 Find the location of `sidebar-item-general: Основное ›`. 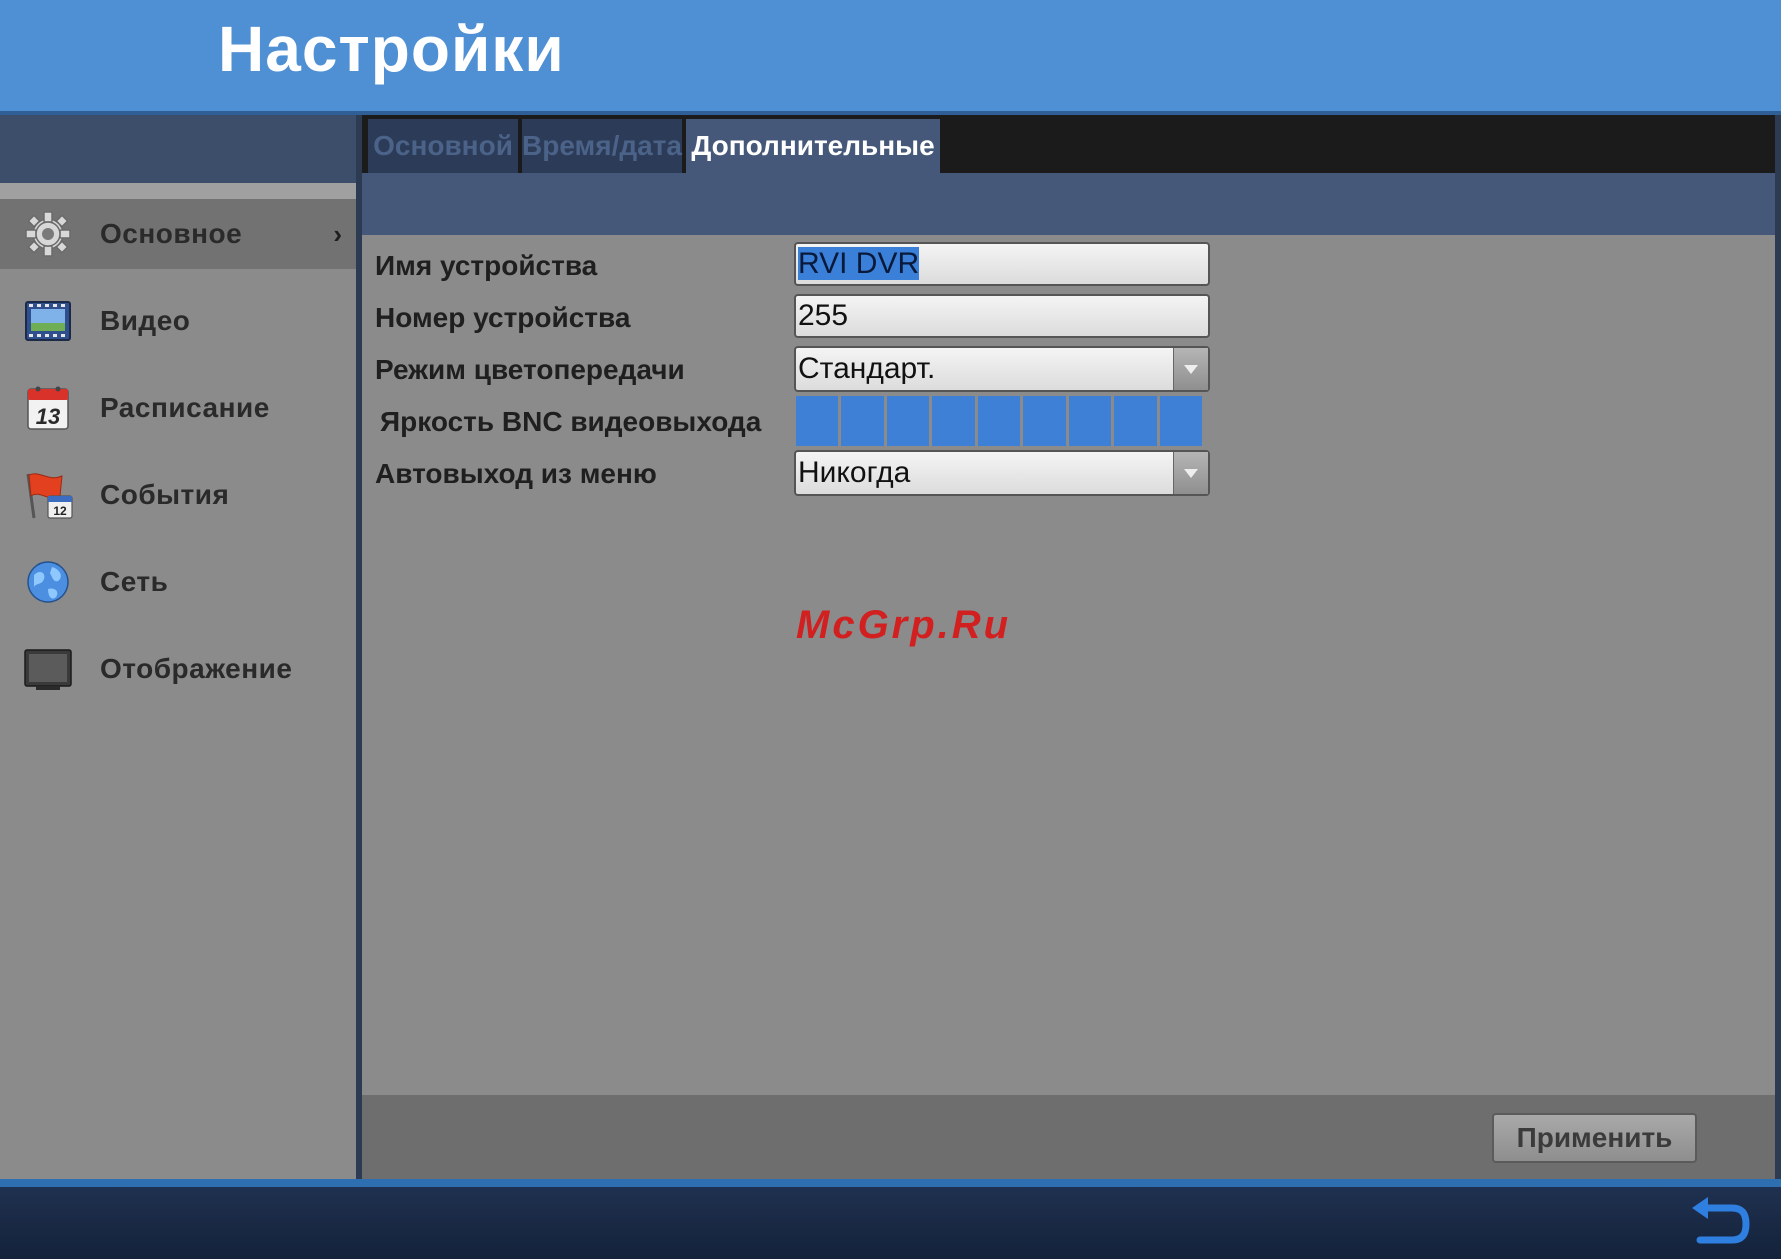

sidebar-item-general: Основное › is located at coordinates (178, 234).